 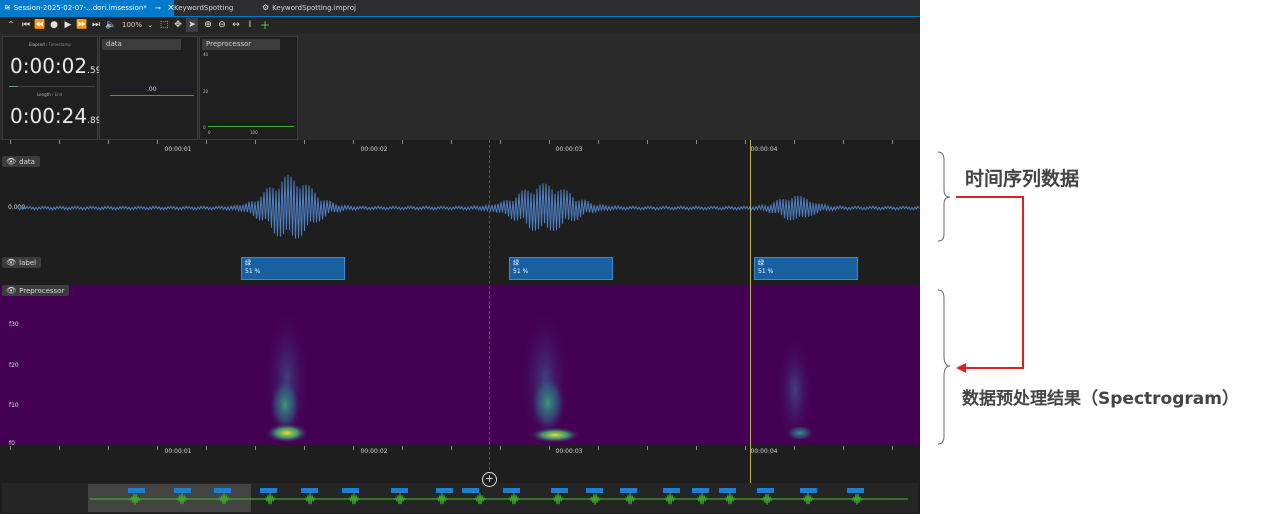 What do you see at coordinates (96, 25) in the screenshot?
I see `skip-end-icon: ⏭` at bounding box center [96, 25].